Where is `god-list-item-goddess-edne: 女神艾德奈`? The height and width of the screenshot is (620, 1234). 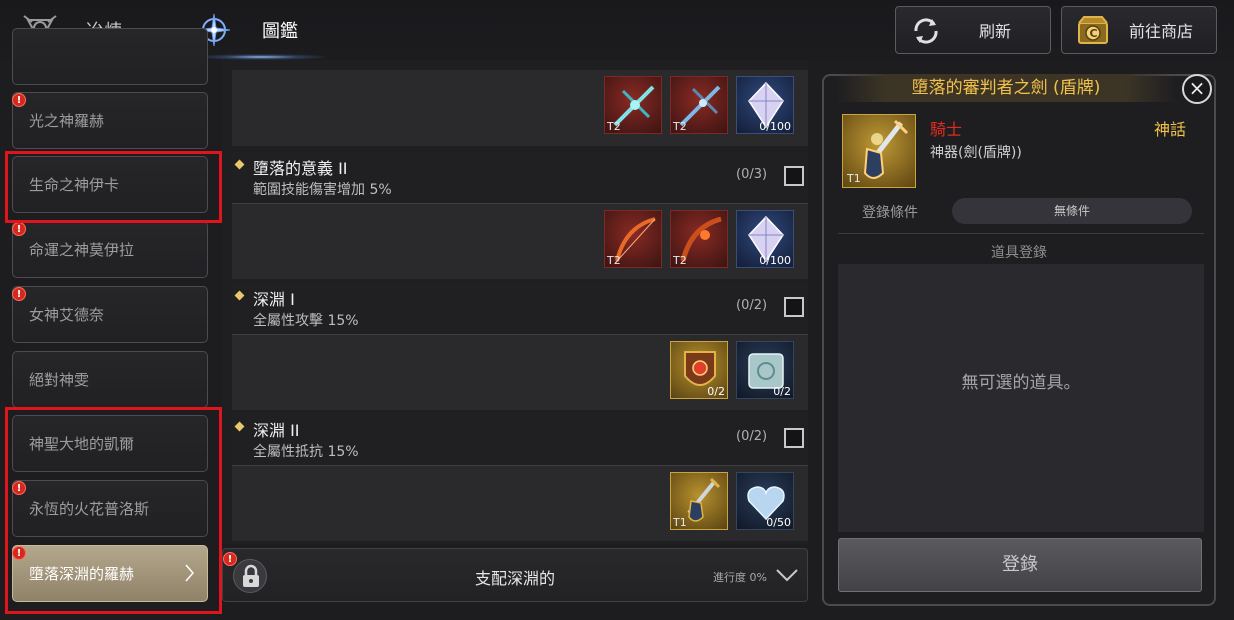
god-list-item-goddess-edne: 女神艾德奈 is located at coordinates (110, 314).